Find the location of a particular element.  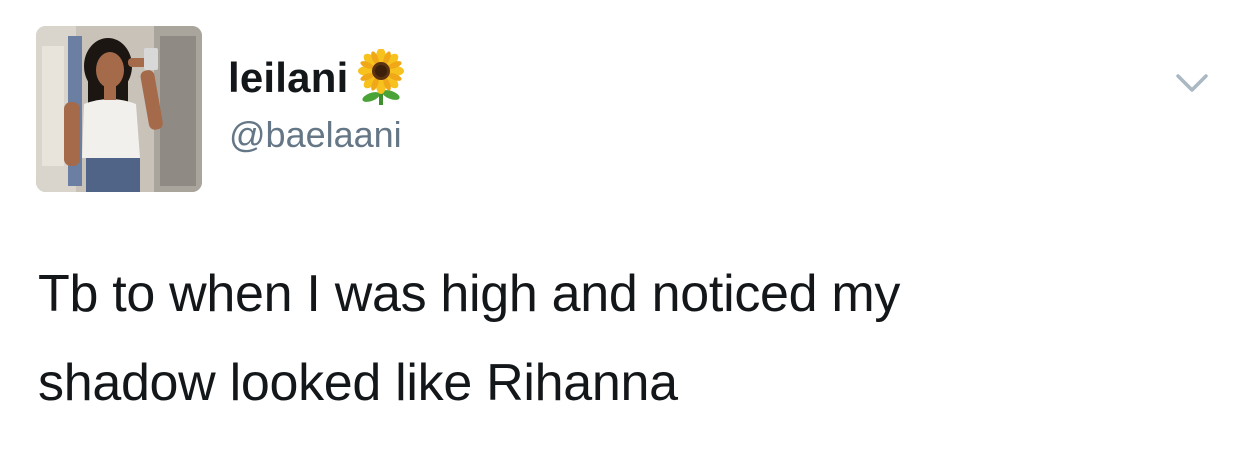

tweet-text-line-1: Tb to when I was high and noticed my is located at coordinates (469, 294).